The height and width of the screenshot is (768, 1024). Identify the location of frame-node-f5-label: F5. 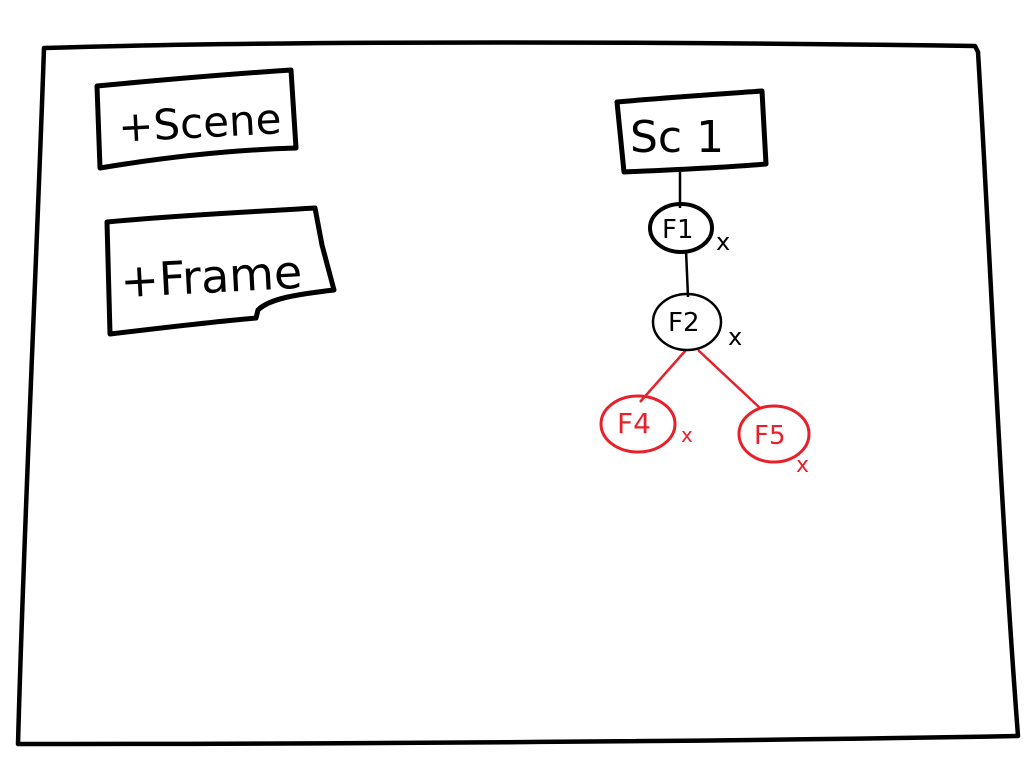
(770, 436).